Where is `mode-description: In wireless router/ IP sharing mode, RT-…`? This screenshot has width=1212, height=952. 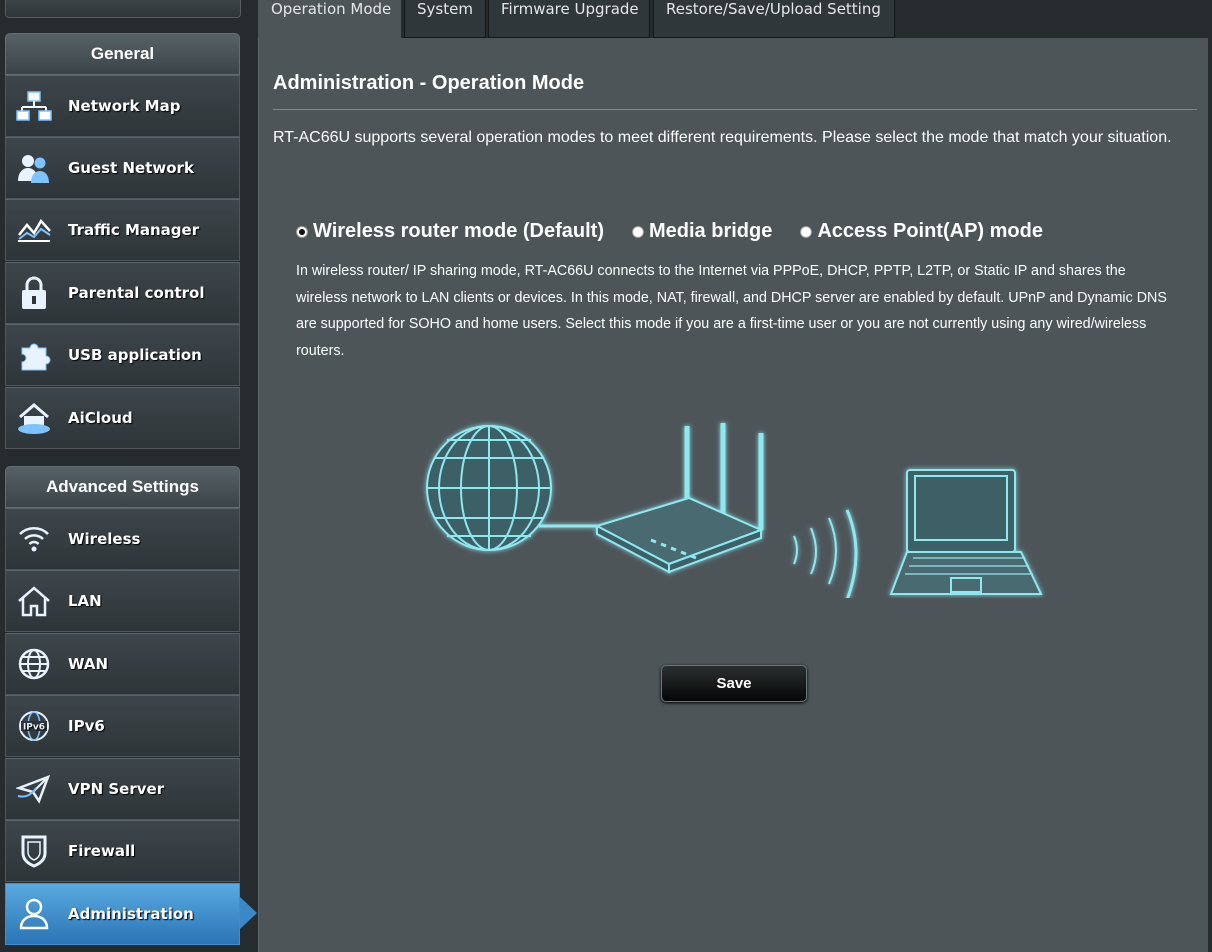
mode-description: In wireless router/ IP sharing mode, RT-… is located at coordinates (731, 311).